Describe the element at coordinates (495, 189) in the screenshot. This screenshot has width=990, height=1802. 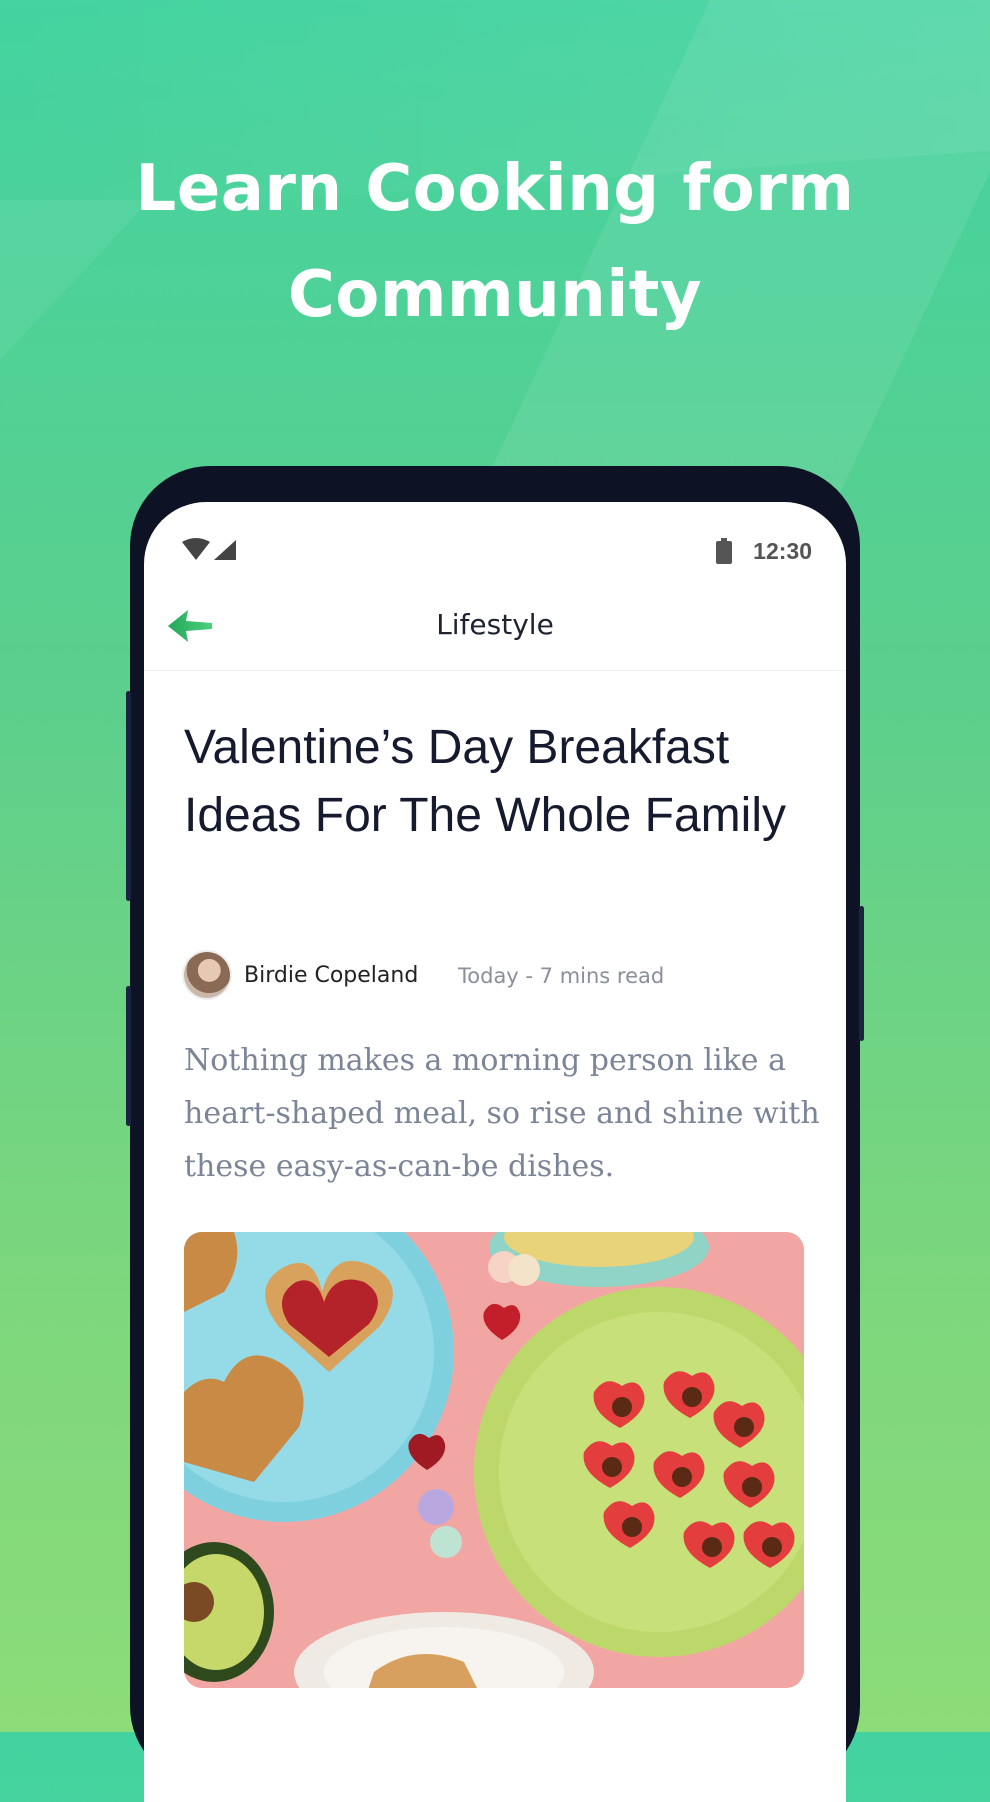
I see `promo-headline-line1: Learn Cooking form` at that location.